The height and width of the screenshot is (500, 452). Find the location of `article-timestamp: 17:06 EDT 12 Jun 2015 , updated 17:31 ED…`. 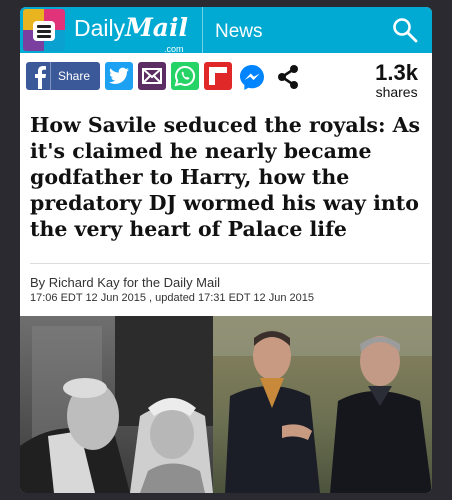

article-timestamp: 17:06 EDT 12 Jun 2015 , updated 17:31 ED… is located at coordinates (172, 298).